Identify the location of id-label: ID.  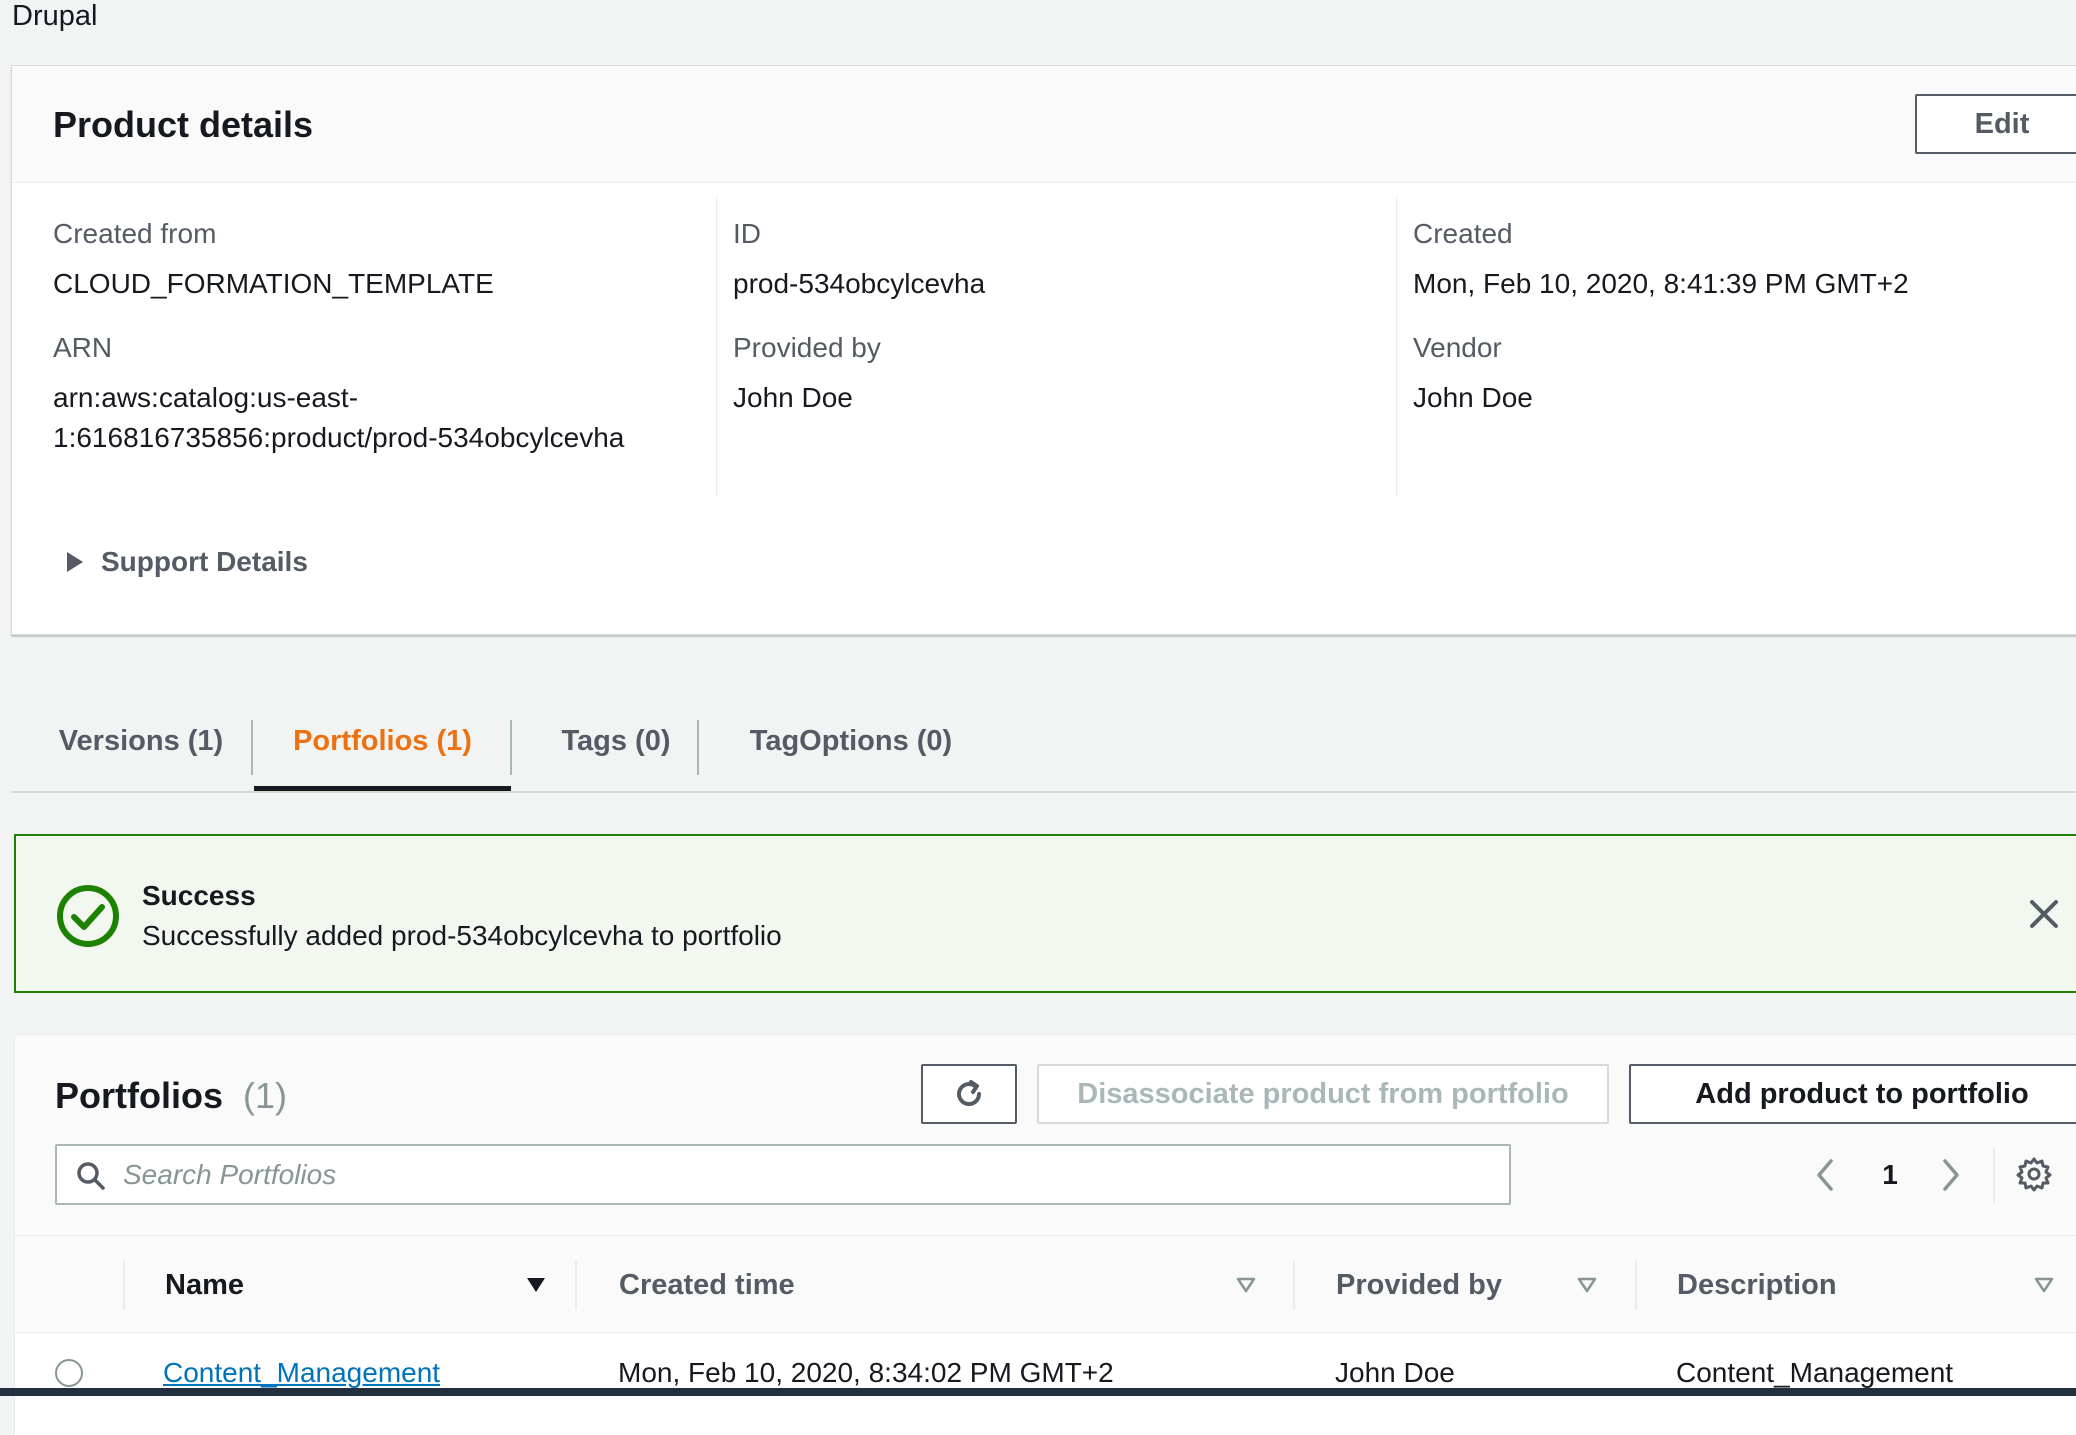
(747, 233).